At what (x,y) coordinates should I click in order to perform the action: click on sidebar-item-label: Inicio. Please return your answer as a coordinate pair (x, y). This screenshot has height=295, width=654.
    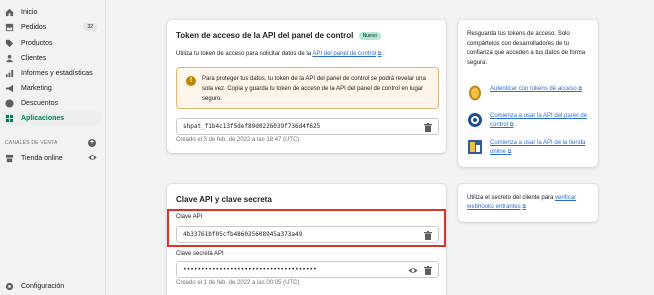
    Looking at the image, I should click on (29, 12).